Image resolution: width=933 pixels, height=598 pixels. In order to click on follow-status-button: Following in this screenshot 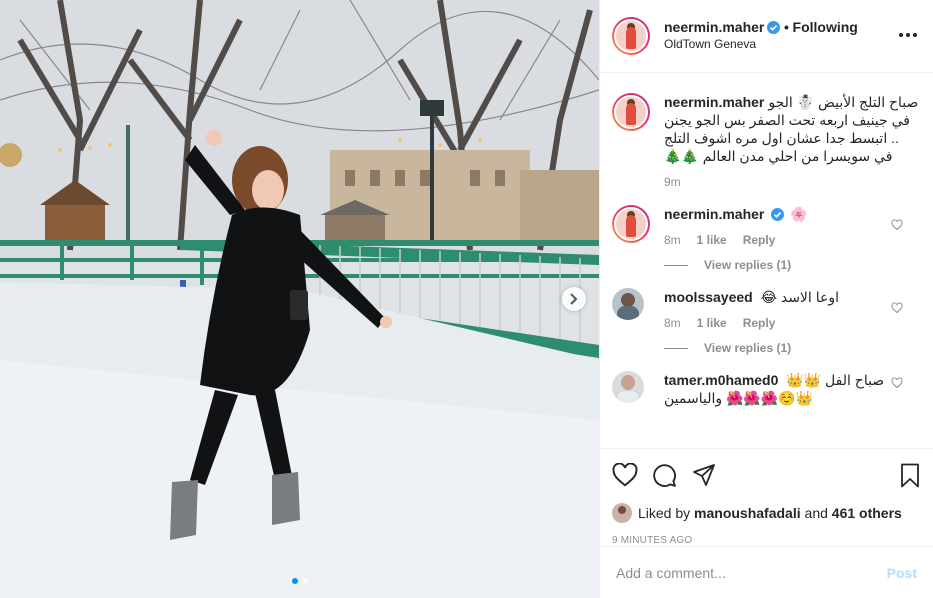, I will do `click(825, 27)`.